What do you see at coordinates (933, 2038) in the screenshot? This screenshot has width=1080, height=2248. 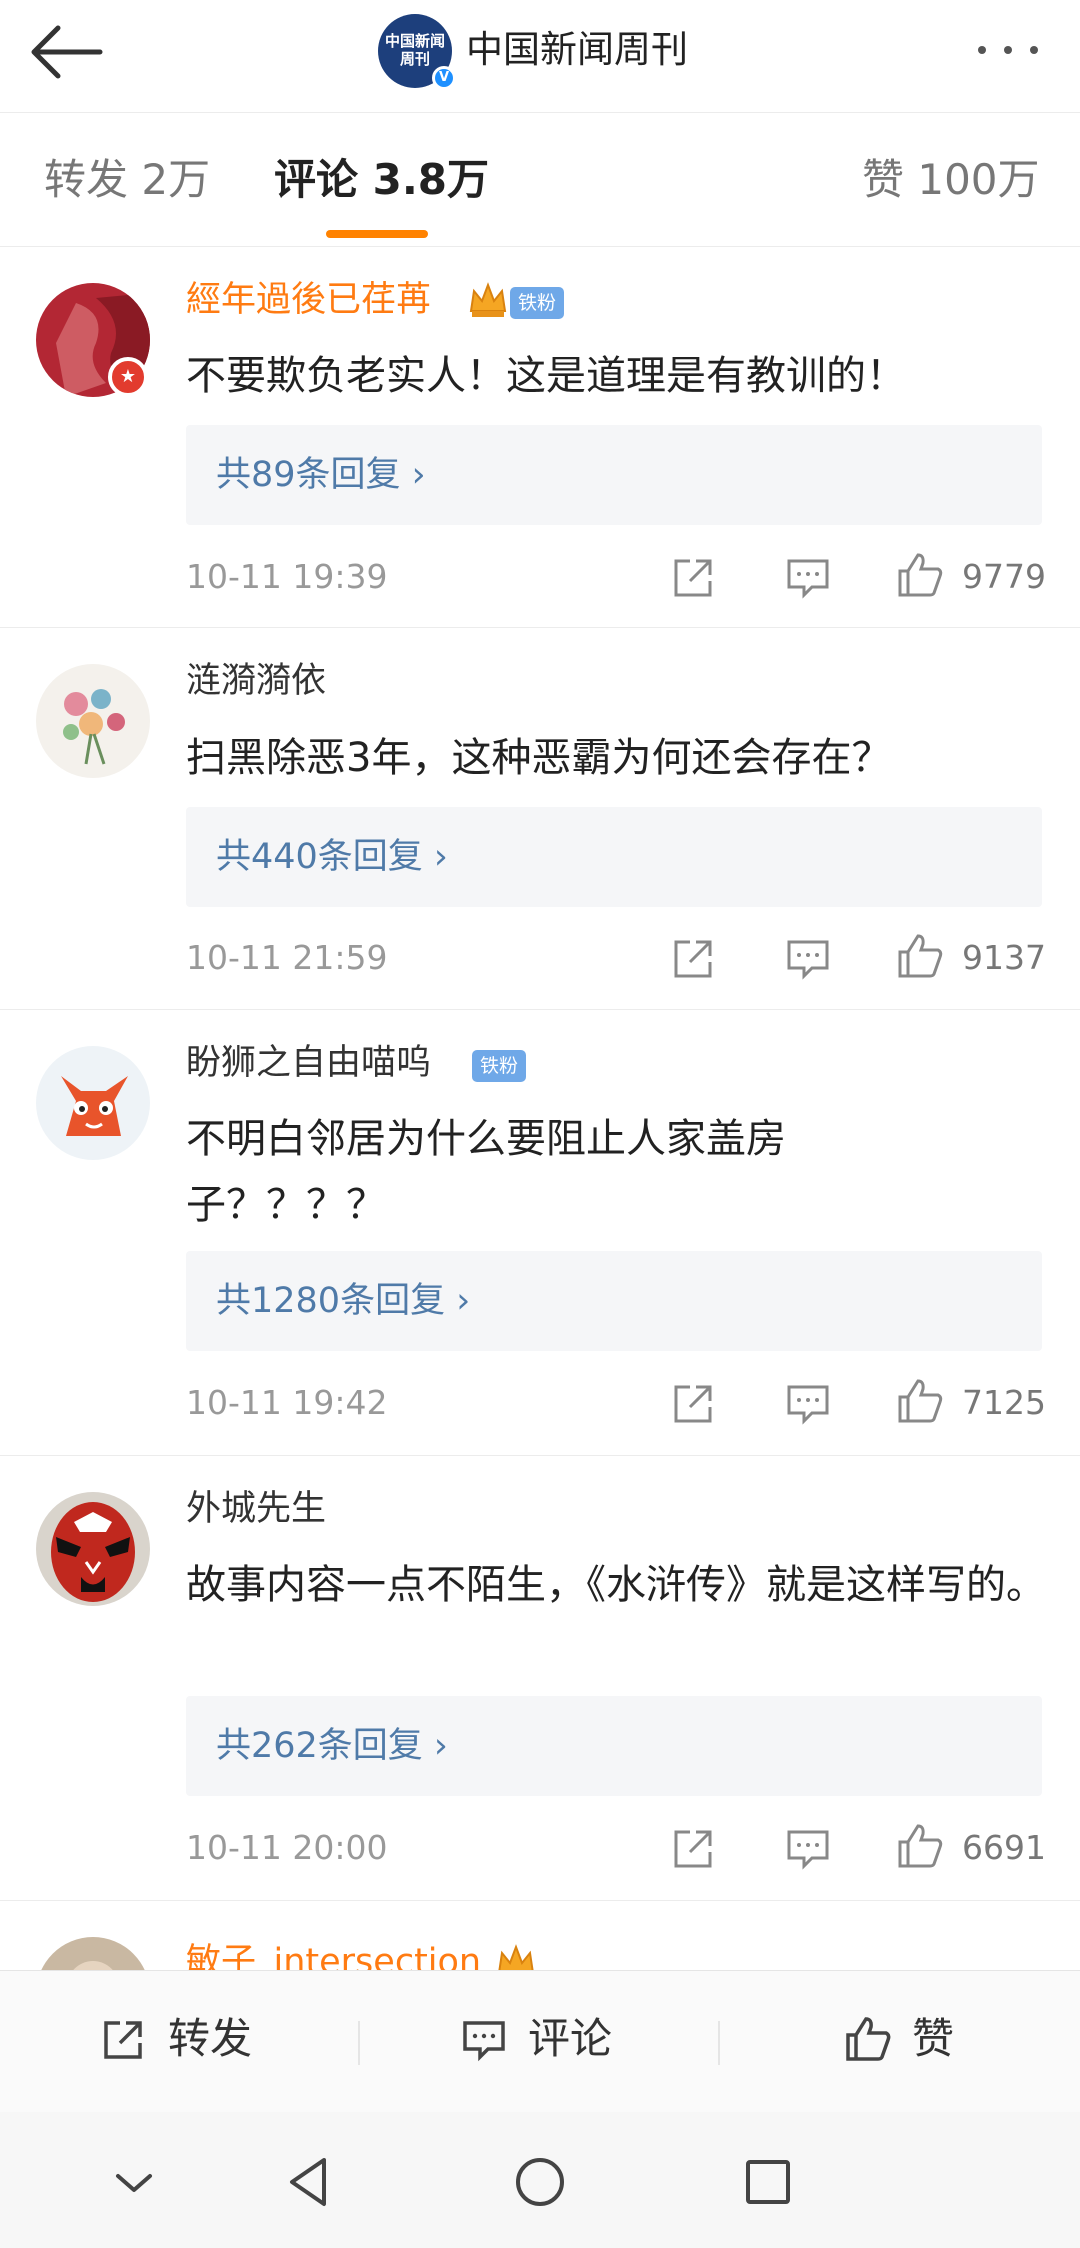 I see `like-label: 赞` at bounding box center [933, 2038].